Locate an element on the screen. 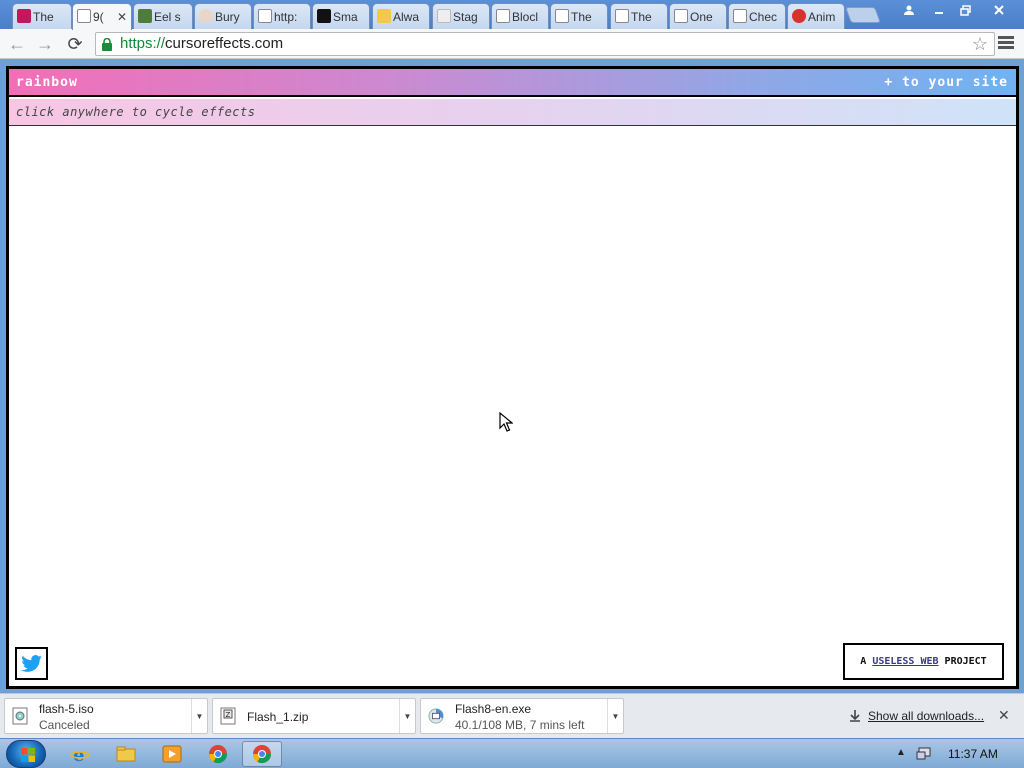  close-shelf-icon: ✕ is located at coordinates (1004, 715).